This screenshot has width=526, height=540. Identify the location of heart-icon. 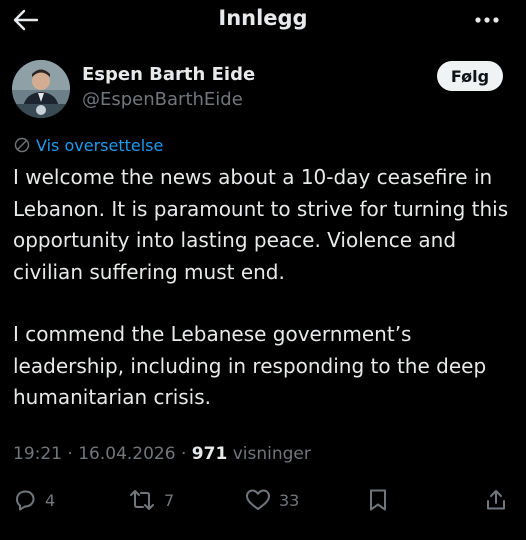
(258, 499).